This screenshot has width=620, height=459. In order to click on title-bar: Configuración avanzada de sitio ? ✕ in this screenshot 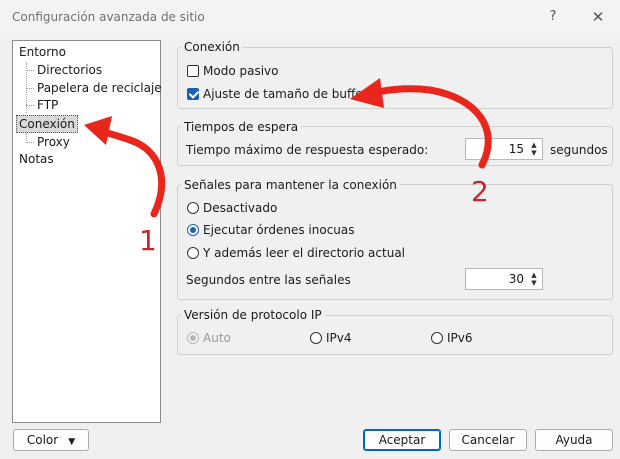, I will do `click(310, 17)`.